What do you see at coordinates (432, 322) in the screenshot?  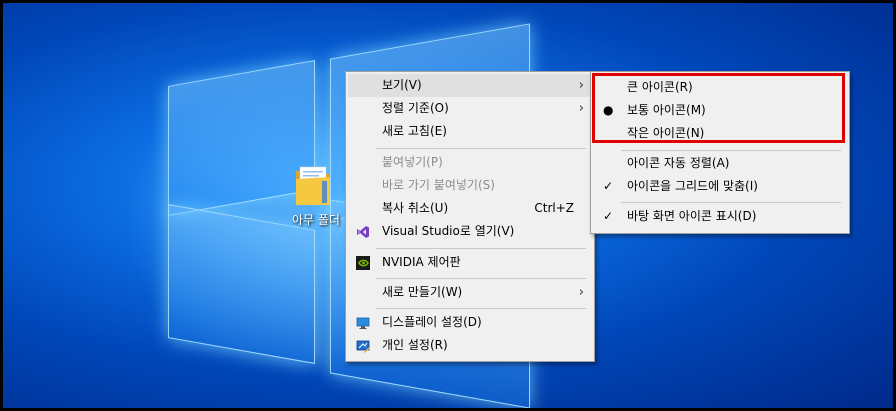 I see `menu-item-label: 디스플레이 설정(D)` at bounding box center [432, 322].